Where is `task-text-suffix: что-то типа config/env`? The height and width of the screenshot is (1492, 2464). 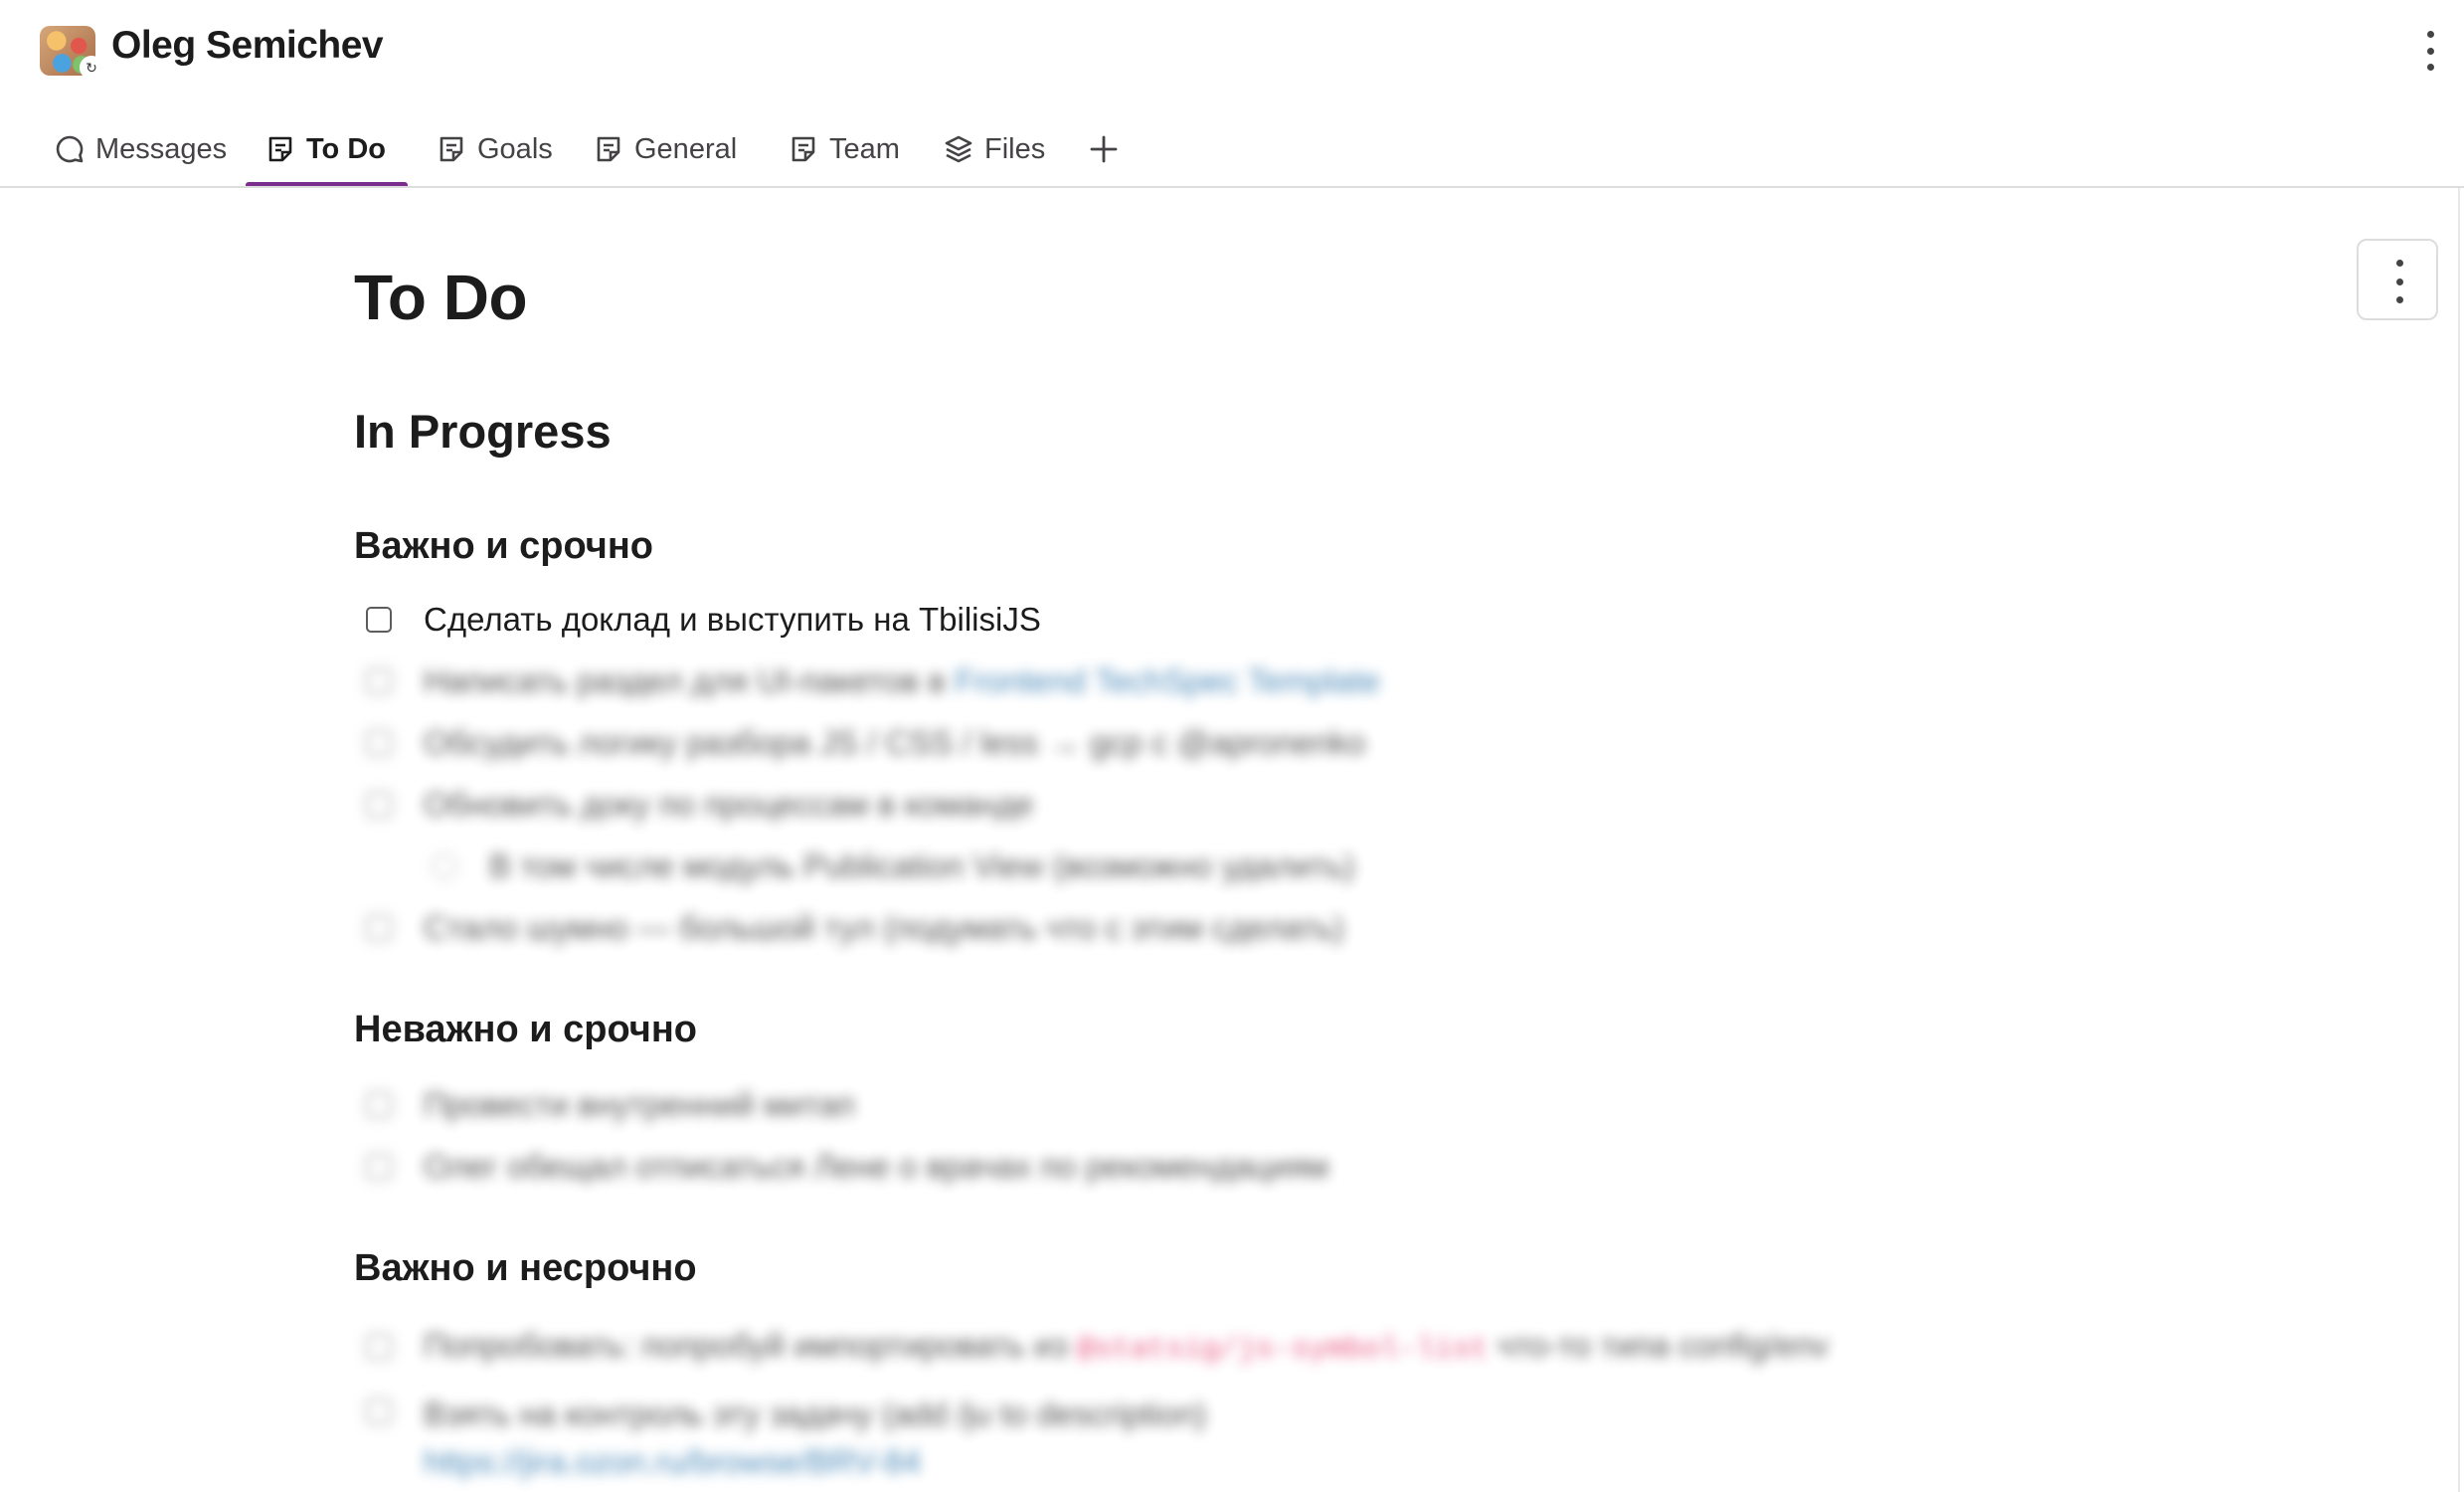
task-text-suffix: что-то типа config/env is located at coordinates (1662, 1345).